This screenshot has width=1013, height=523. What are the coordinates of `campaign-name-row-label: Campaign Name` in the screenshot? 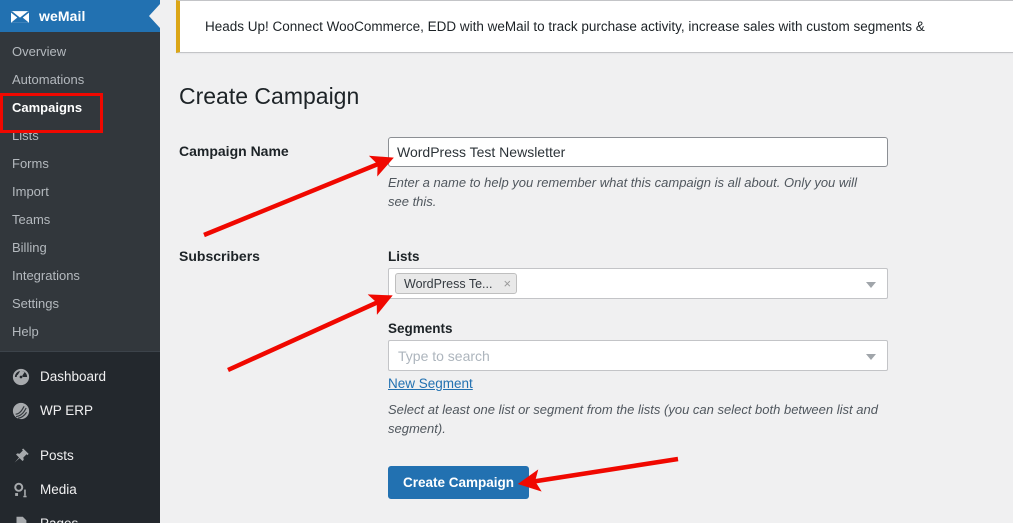 It's located at (234, 151).